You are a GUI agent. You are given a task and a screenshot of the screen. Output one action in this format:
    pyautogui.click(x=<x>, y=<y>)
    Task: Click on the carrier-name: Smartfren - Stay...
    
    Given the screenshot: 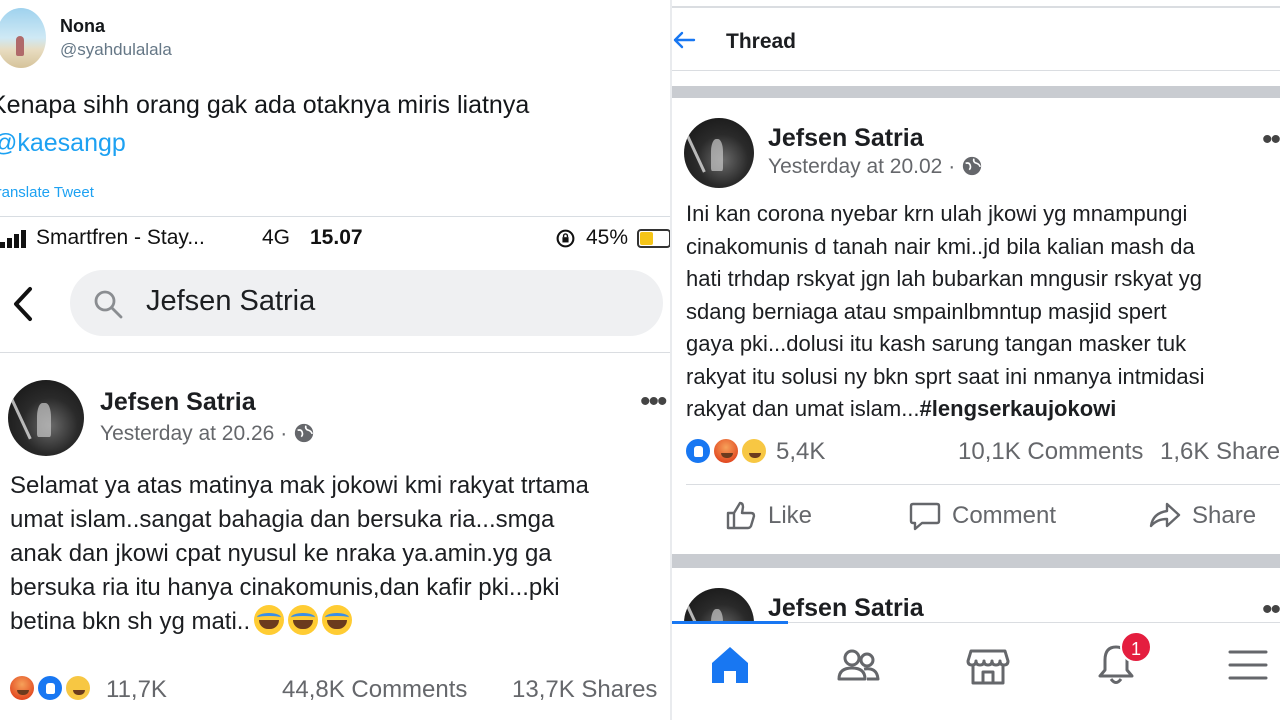 What is the action you would take?
    pyautogui.click(x=120, y=237)
    